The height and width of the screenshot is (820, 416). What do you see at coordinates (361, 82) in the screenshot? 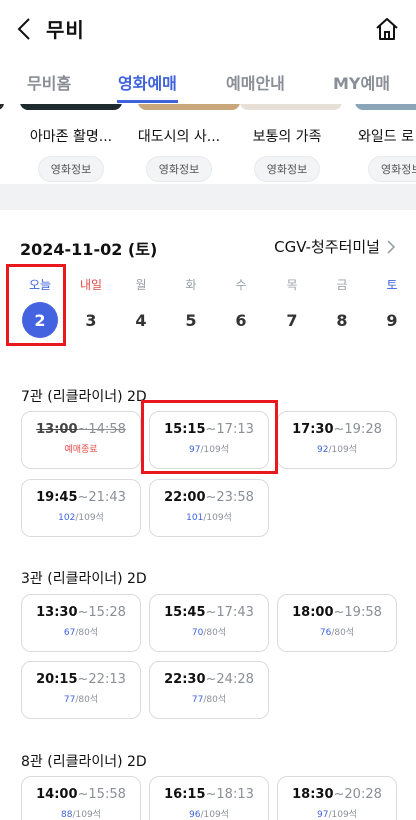
I see `tab-my-booking: MY예매` at bounding box center [361, 82].